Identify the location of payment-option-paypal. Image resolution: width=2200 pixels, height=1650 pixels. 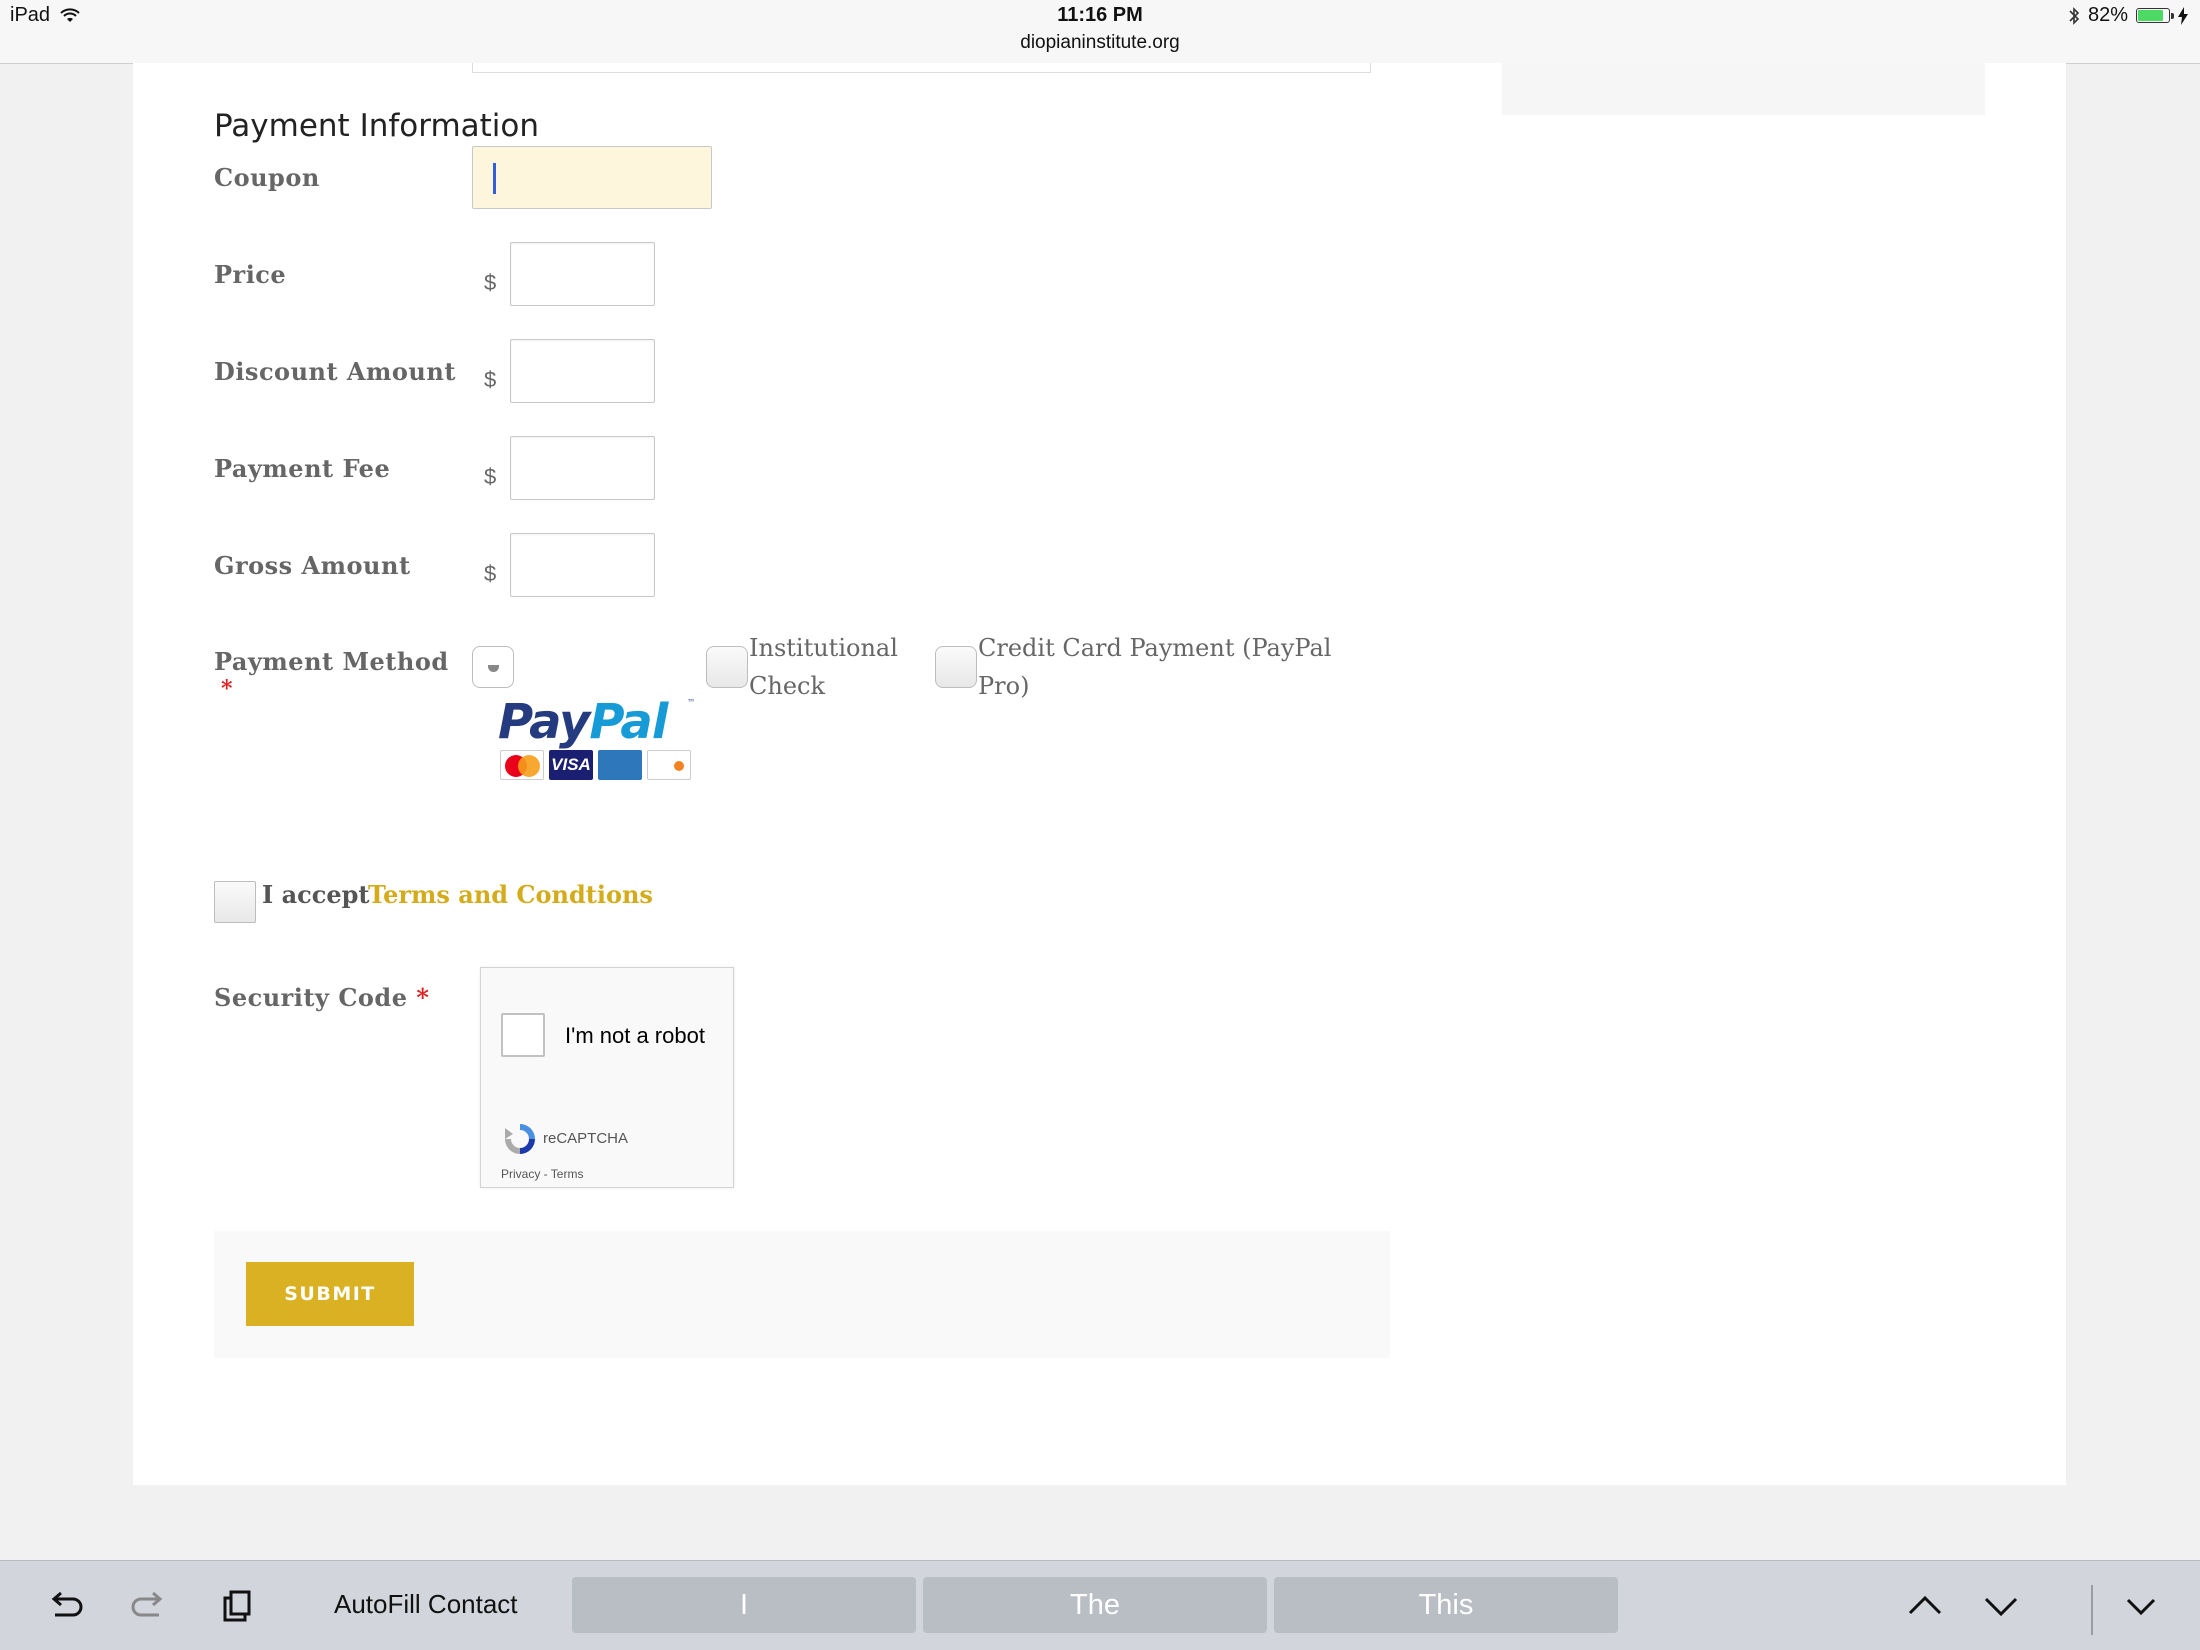
(493, 667).